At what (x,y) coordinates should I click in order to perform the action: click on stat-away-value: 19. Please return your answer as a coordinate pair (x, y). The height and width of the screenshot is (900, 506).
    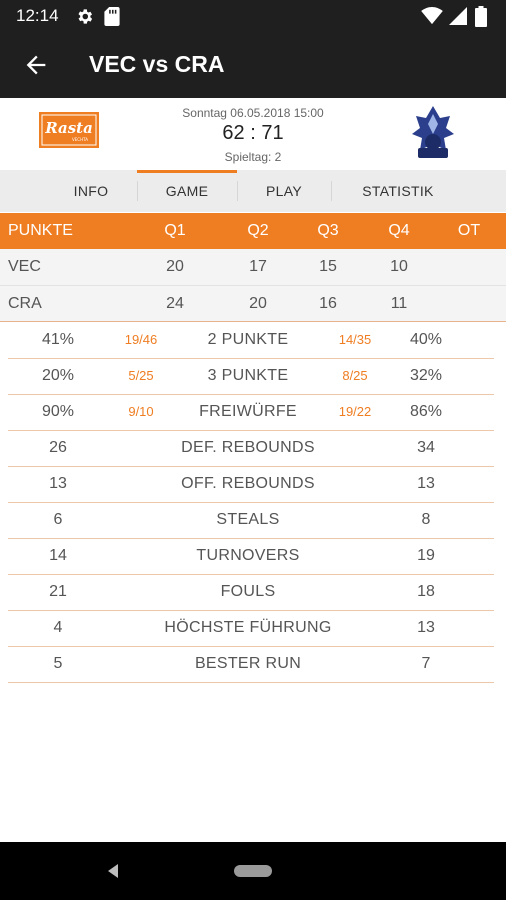
    Looking at the image, I should click on (426, 555).